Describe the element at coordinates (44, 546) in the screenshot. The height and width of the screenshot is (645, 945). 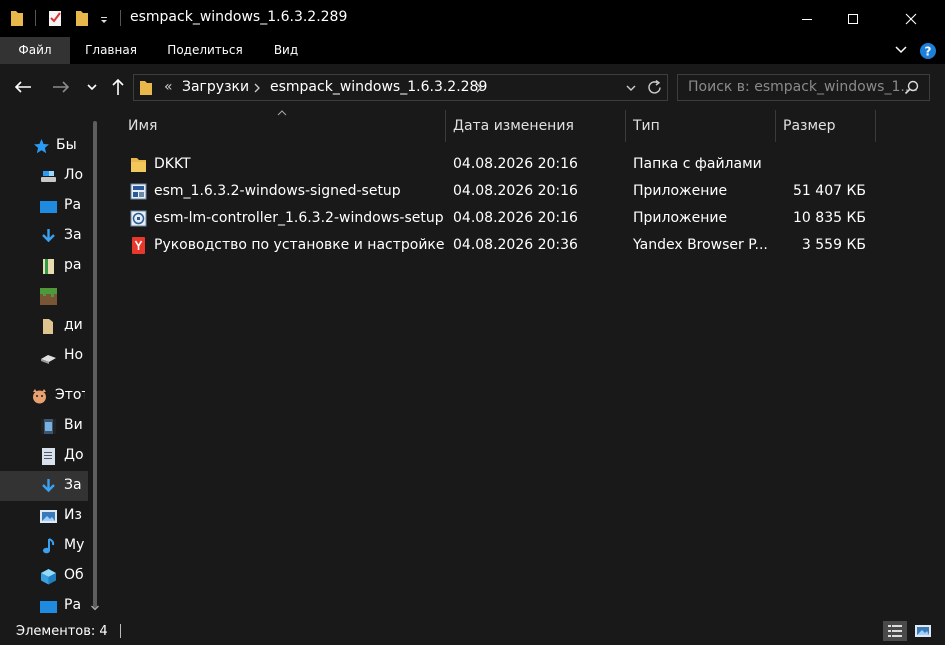
I see `sidebar-item-music: Му` at that location.